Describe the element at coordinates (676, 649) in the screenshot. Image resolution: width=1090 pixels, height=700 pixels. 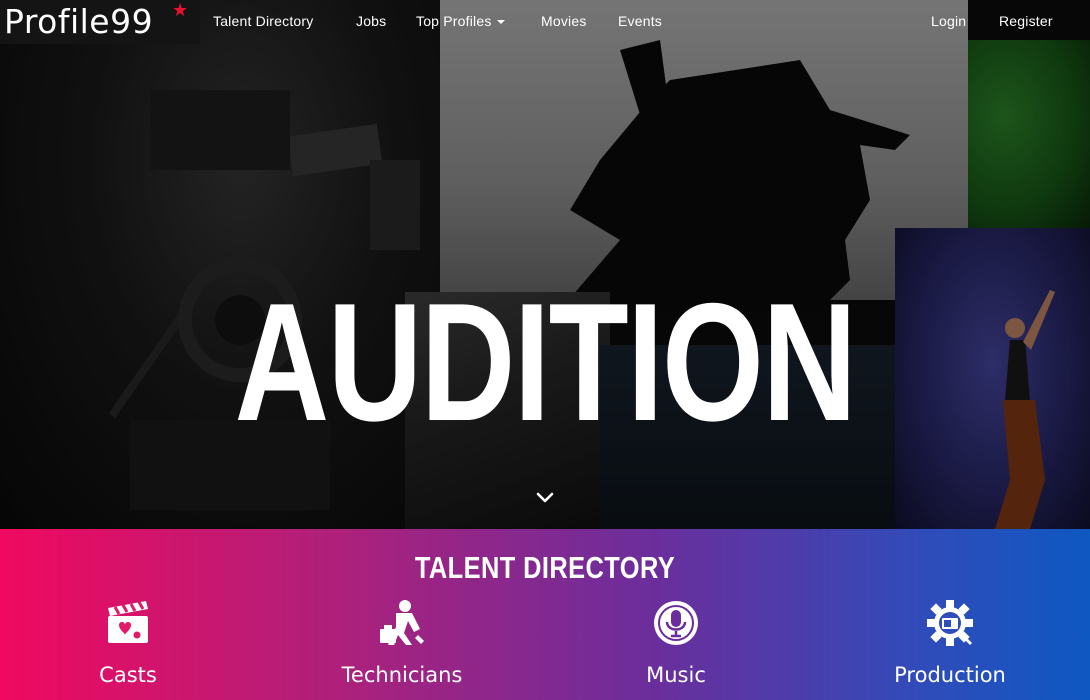
I see `category-music: Music` at that location.